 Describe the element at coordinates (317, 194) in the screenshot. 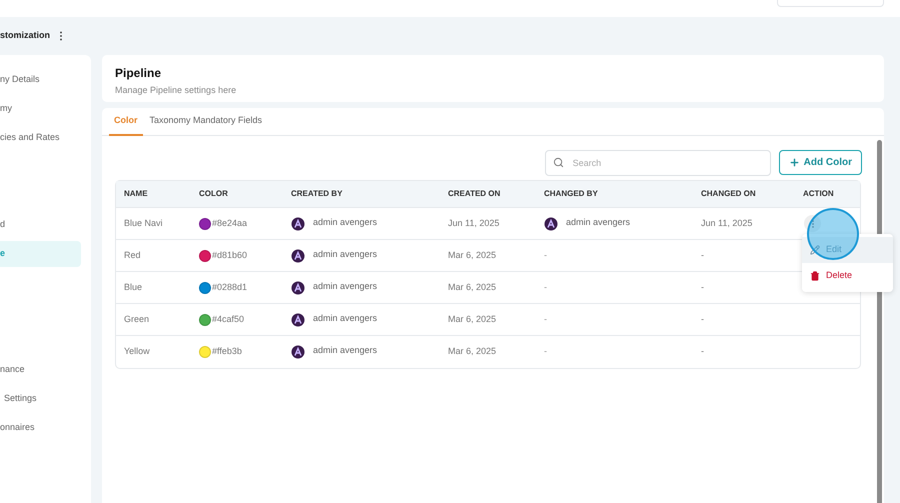

I see `column-header: CREATED BY` at that location.